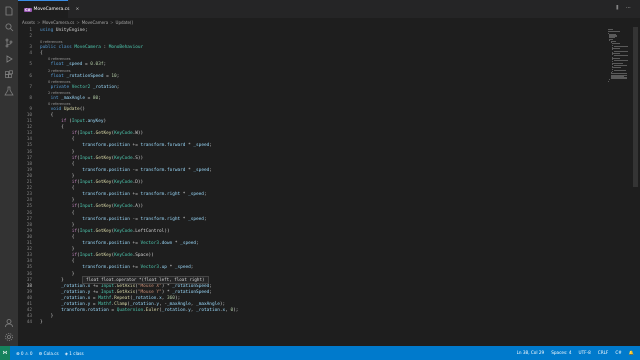  What do you see at coordinates (24, 353) in the screenshot?
I see `problems-status: ⊗ 0 ⚠ 0` at bounding box center [24, 353].